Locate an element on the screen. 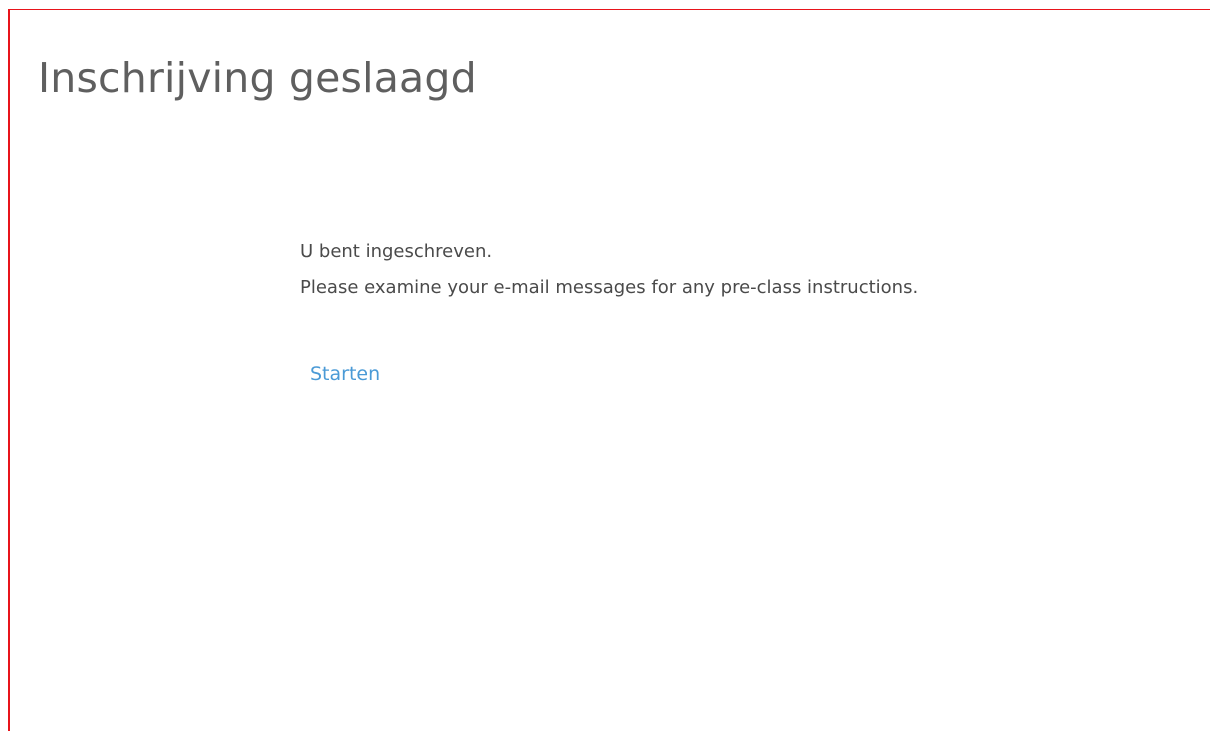  page-title: Inschrijving geslaagd is located at coordinates (257, 78).